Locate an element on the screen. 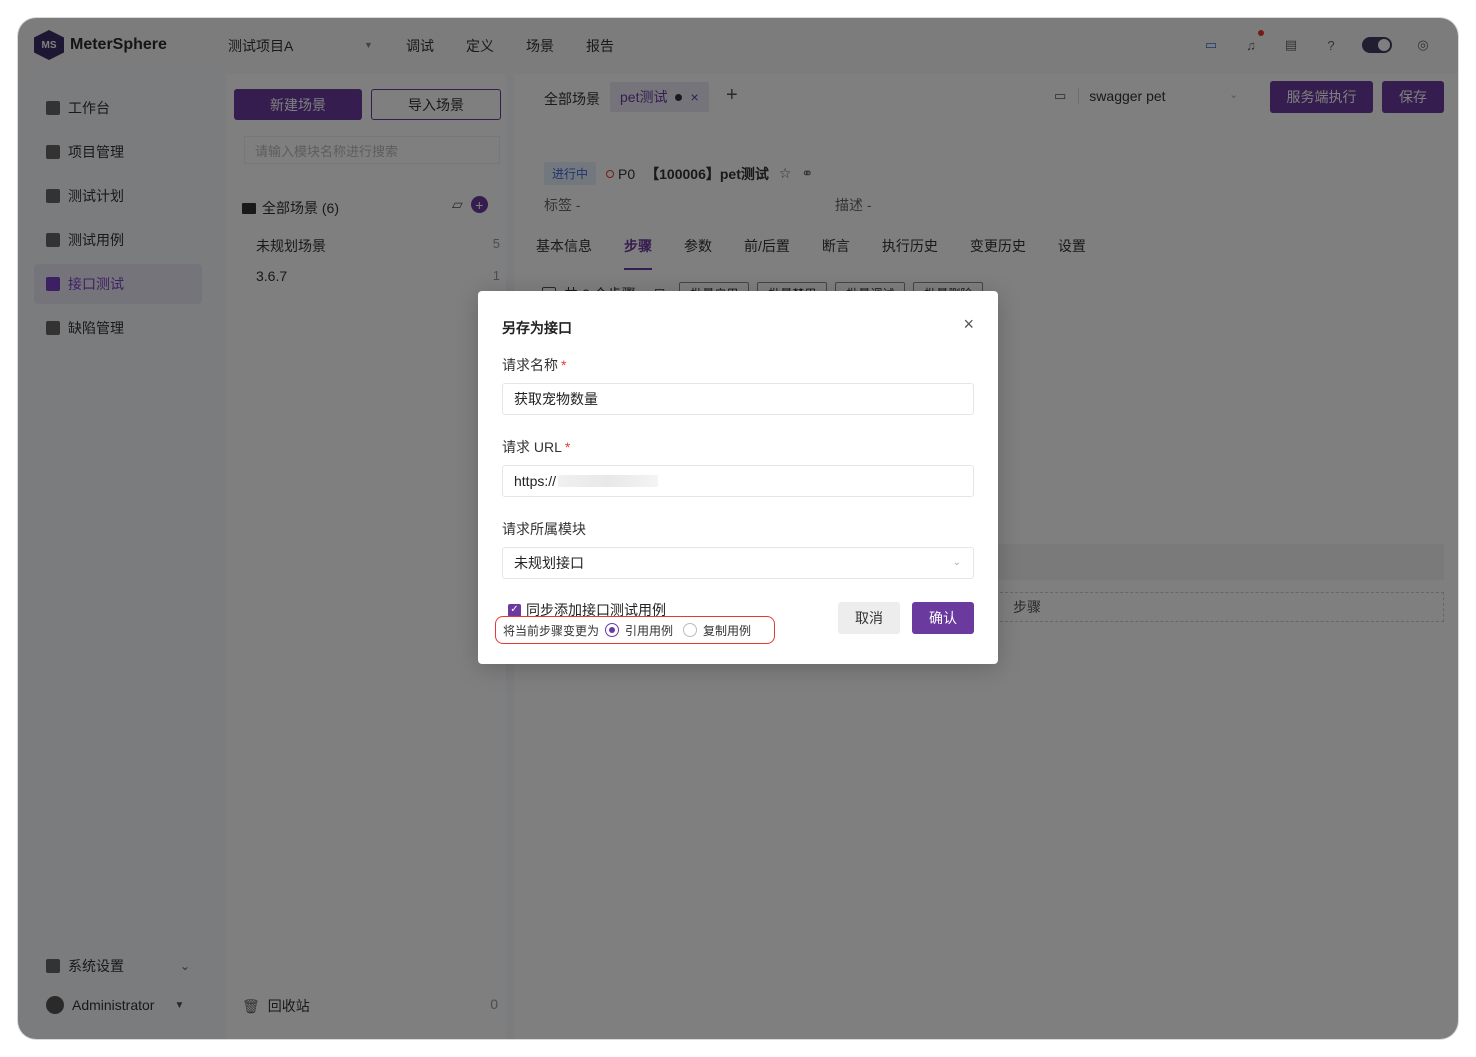 Image resolution: width=1476 pixels, height=1057 pixels. chevron-down-icon: ⌄ is located at coordinates (956, 562).